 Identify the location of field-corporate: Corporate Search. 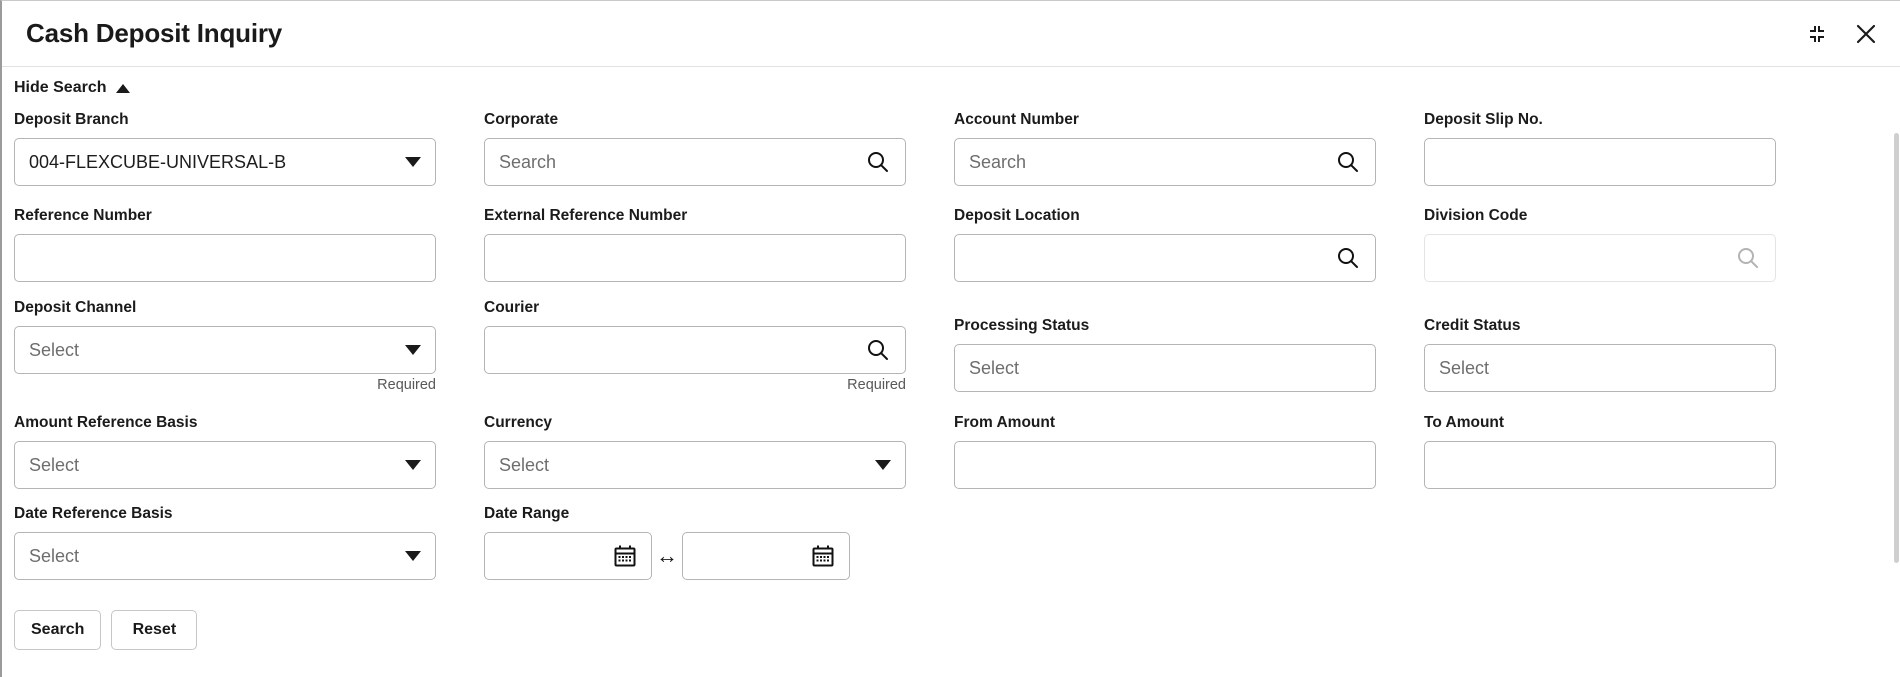
(719, 159).